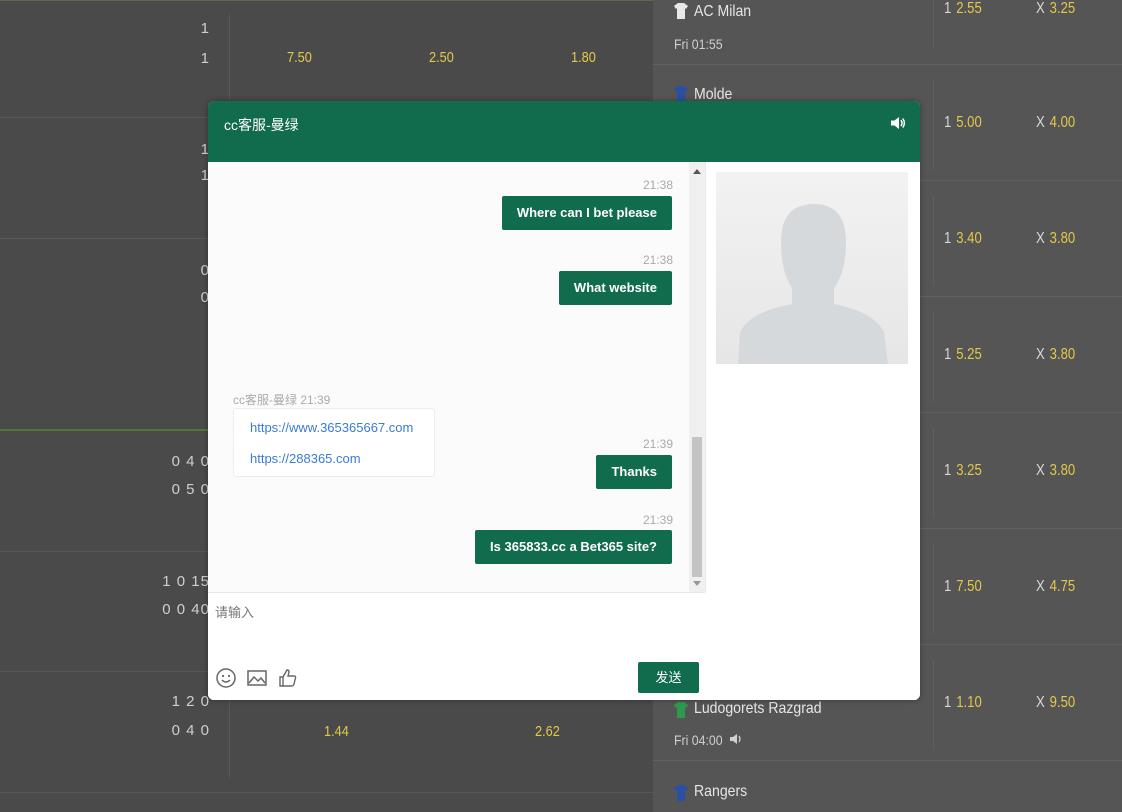  What do you see at coordinates (963, 239) in the screenshot?
I see `odds-home: 1 3.40` at bounding box center [963, 239].